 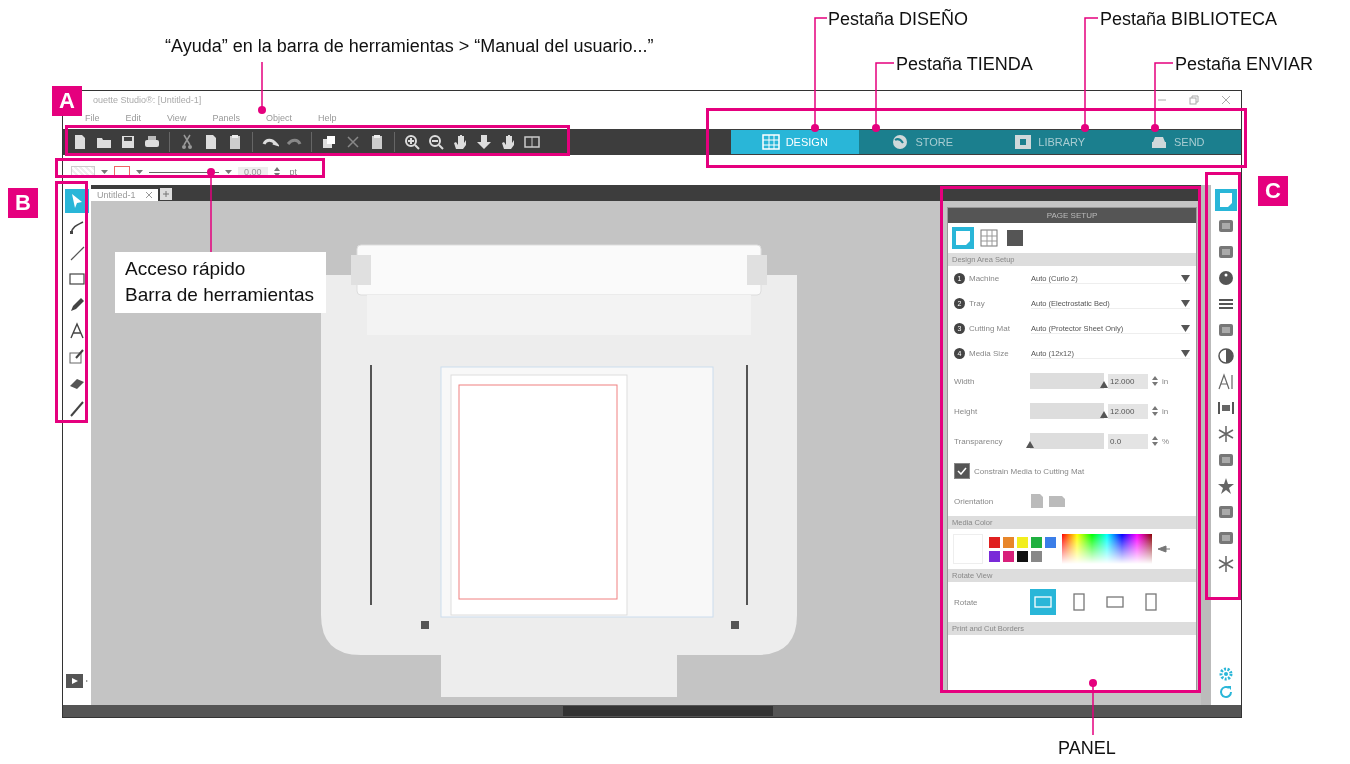 What do you see at coordinates (966, 602) in the screenshot?
I see `field-label: Rotate` at bounding box center [966, 602].